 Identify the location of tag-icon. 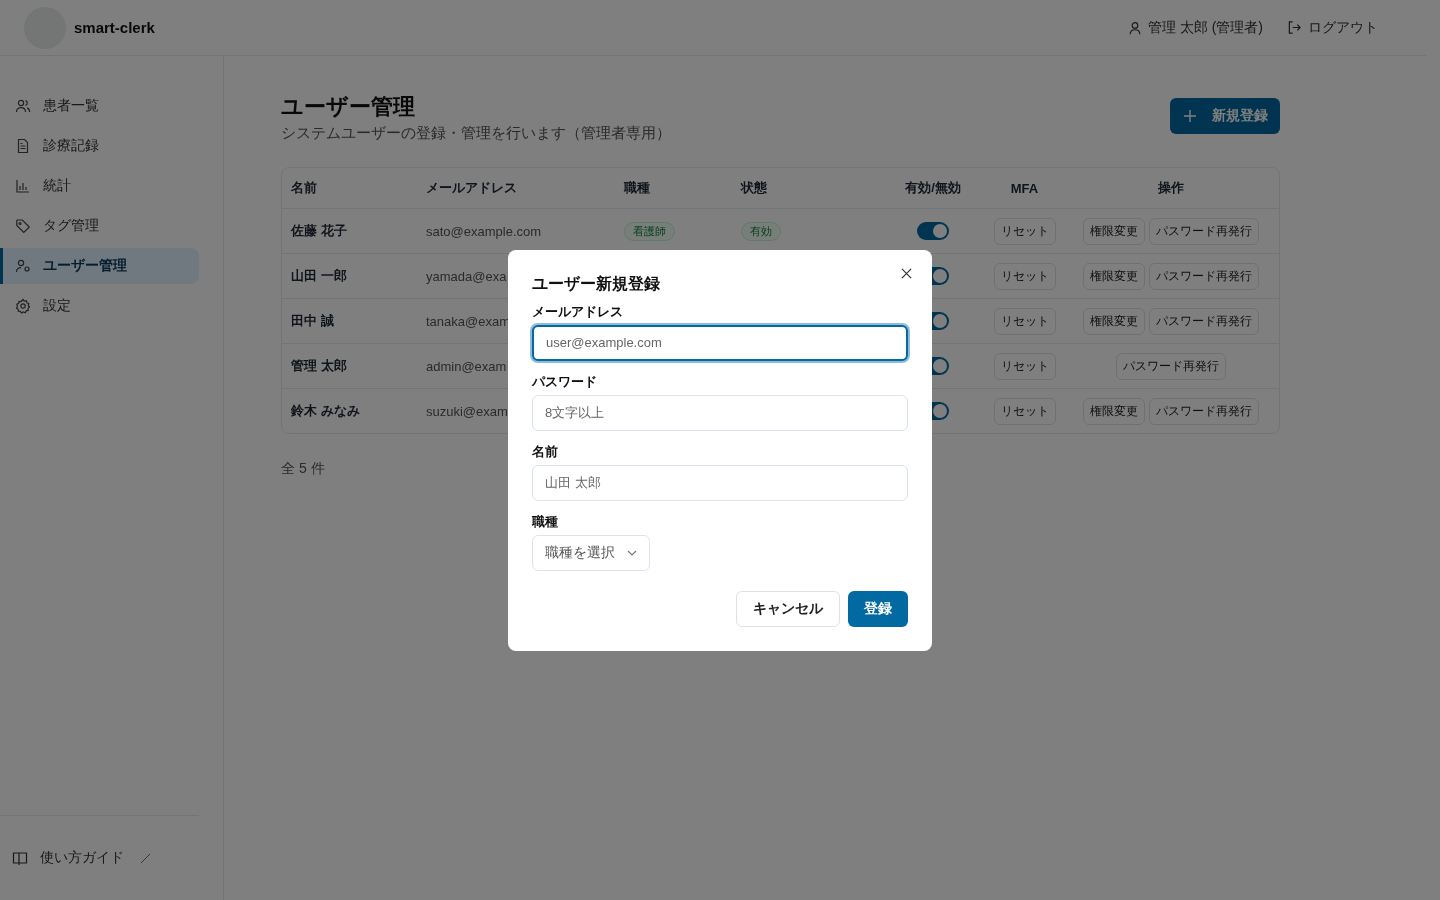
(23, 226).